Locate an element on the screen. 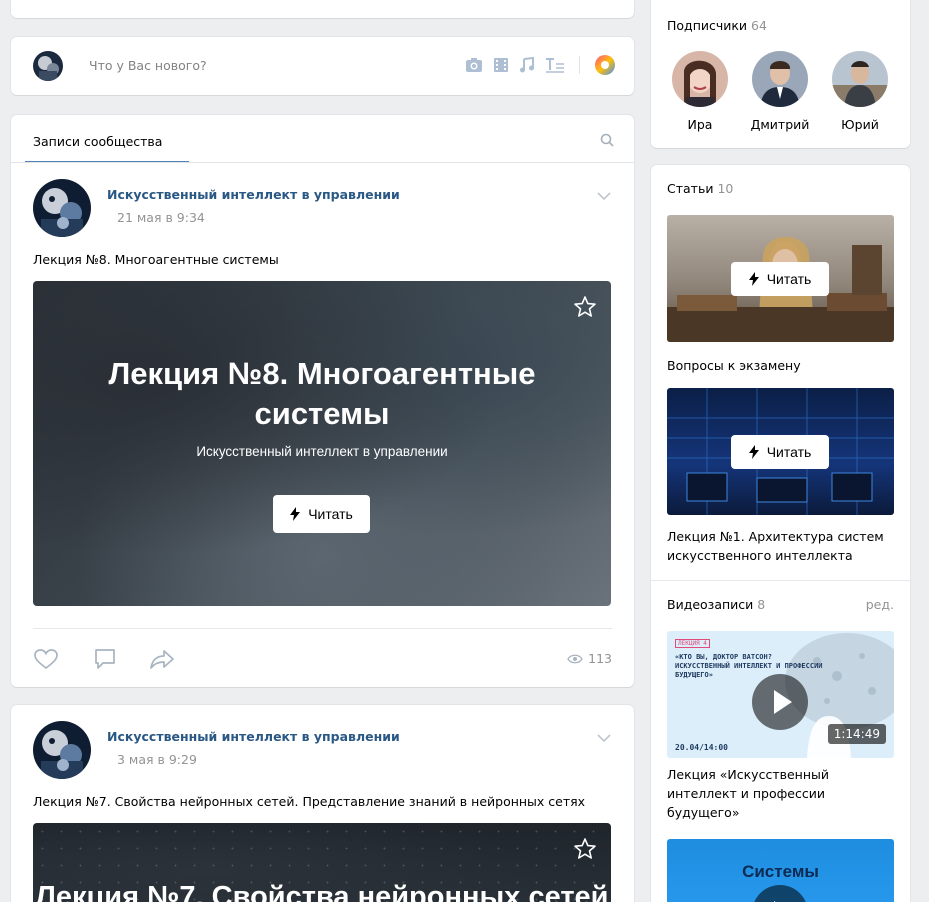  like-icon is located at coordinates (46, 659).